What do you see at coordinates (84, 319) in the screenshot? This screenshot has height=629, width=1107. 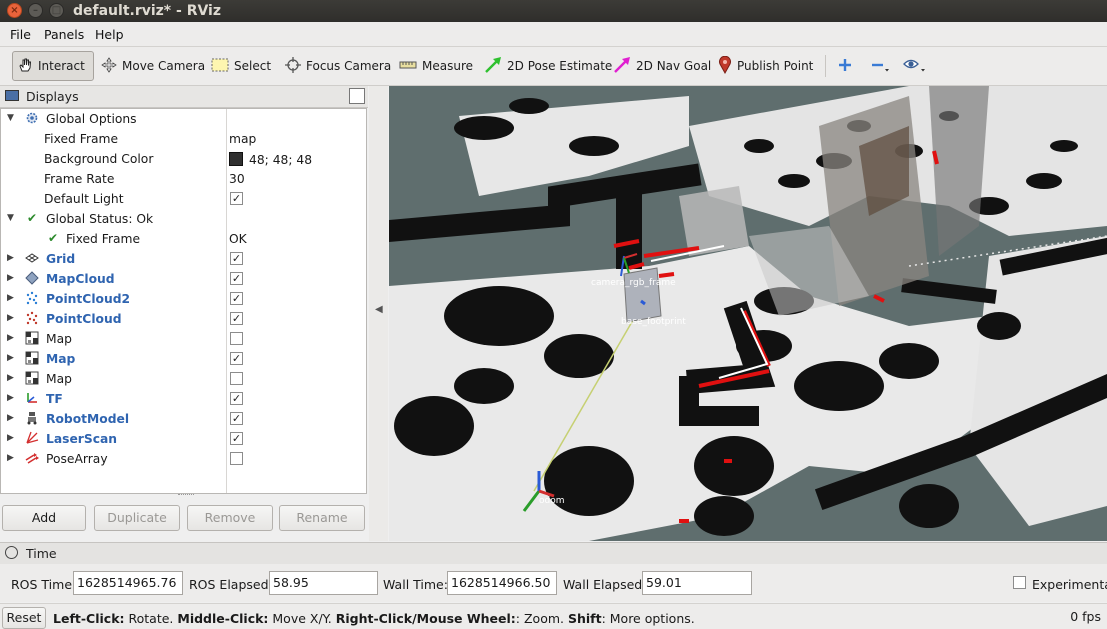 I see `display-item-label: PointCloud` at bounding box center [84, 319].